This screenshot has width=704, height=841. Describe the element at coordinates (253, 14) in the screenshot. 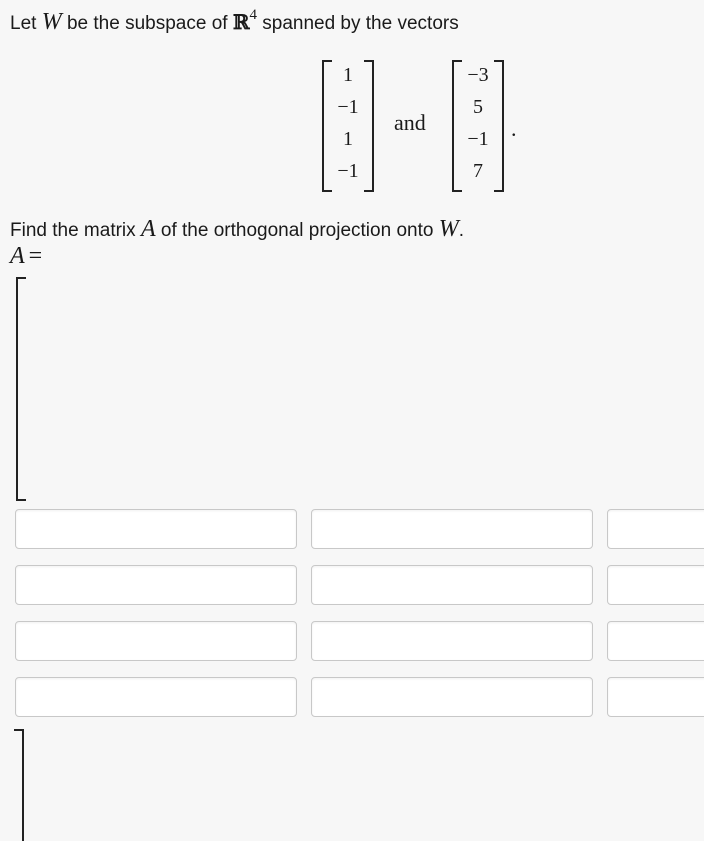

I see `dimension-exponent: 4` at that location.